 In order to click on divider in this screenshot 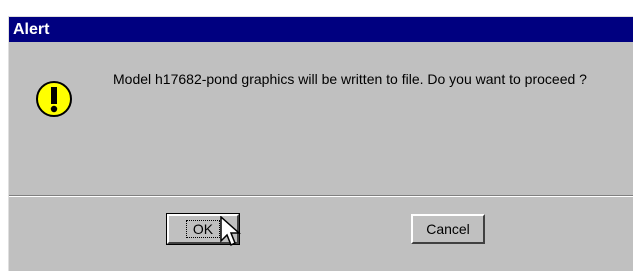, I will do `click(321, 196)`.